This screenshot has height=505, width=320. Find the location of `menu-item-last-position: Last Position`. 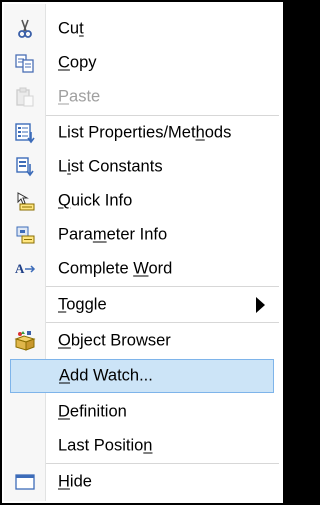

menu-item-last-position: Last Position is located at coordinates (142, 446).